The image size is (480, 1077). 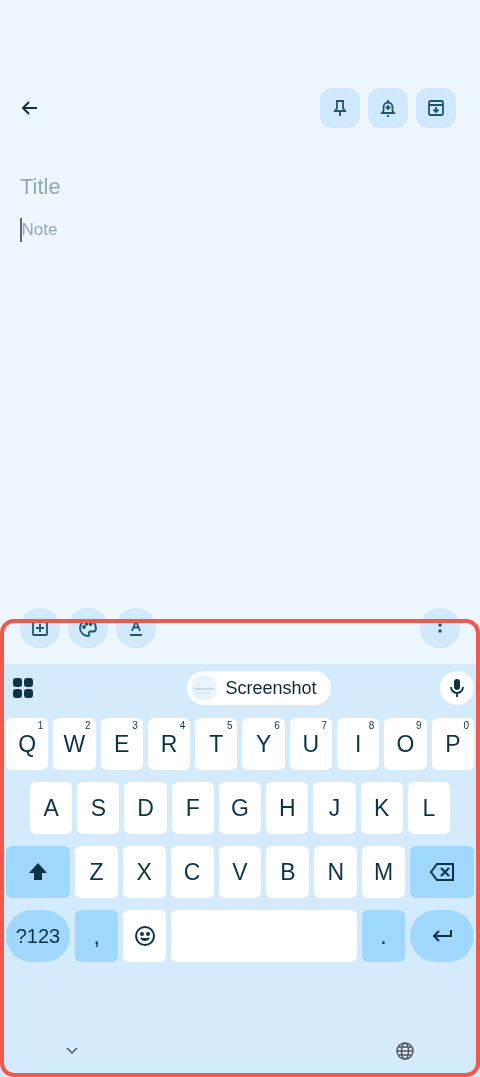 What do you see at coordinates (88, 628) in the screenshot?
I see `palette-button` at bounding box center [88, 628].